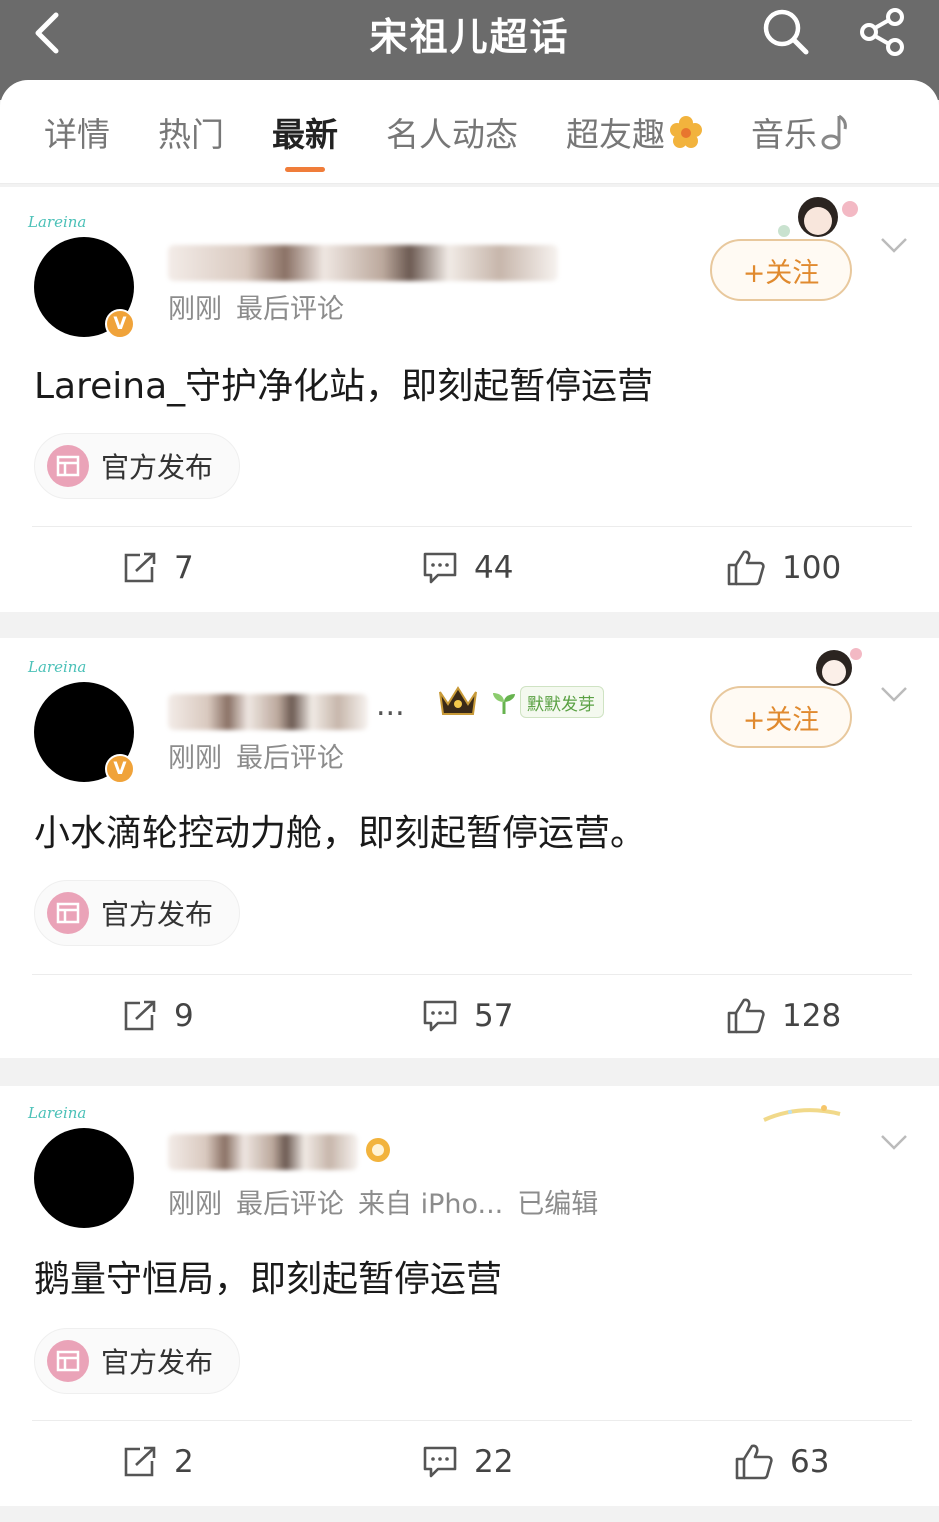 Image resolution: width=939 pixels, height=1522 pixels. What do you see at coordinates (268, 1279) in the screenshot?
I see `post-text: 鹅量守恒局，即刻起暂停运营` at bounding box center [268, 1279].